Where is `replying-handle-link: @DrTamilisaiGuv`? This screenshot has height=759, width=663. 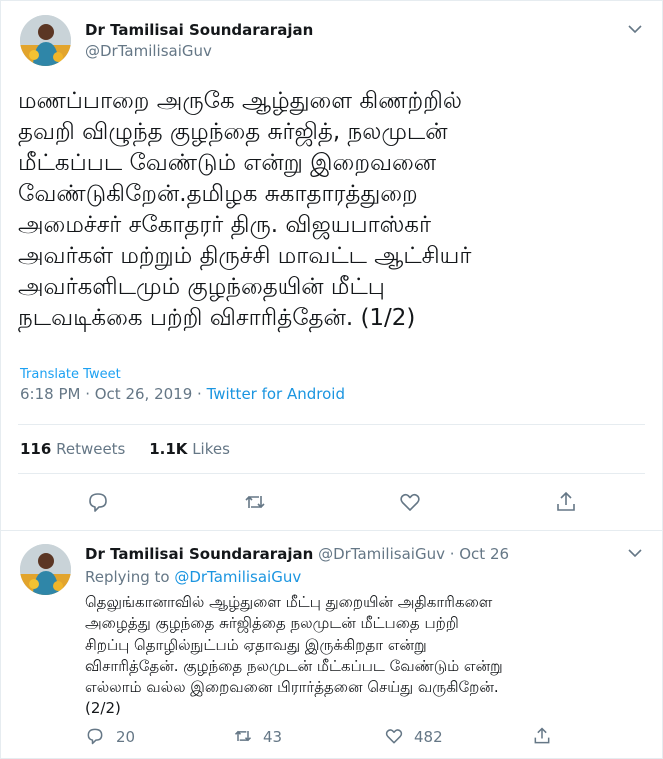
replying-handle-link: @DrTamilisaiGuv is located at coordinates (237, 577).